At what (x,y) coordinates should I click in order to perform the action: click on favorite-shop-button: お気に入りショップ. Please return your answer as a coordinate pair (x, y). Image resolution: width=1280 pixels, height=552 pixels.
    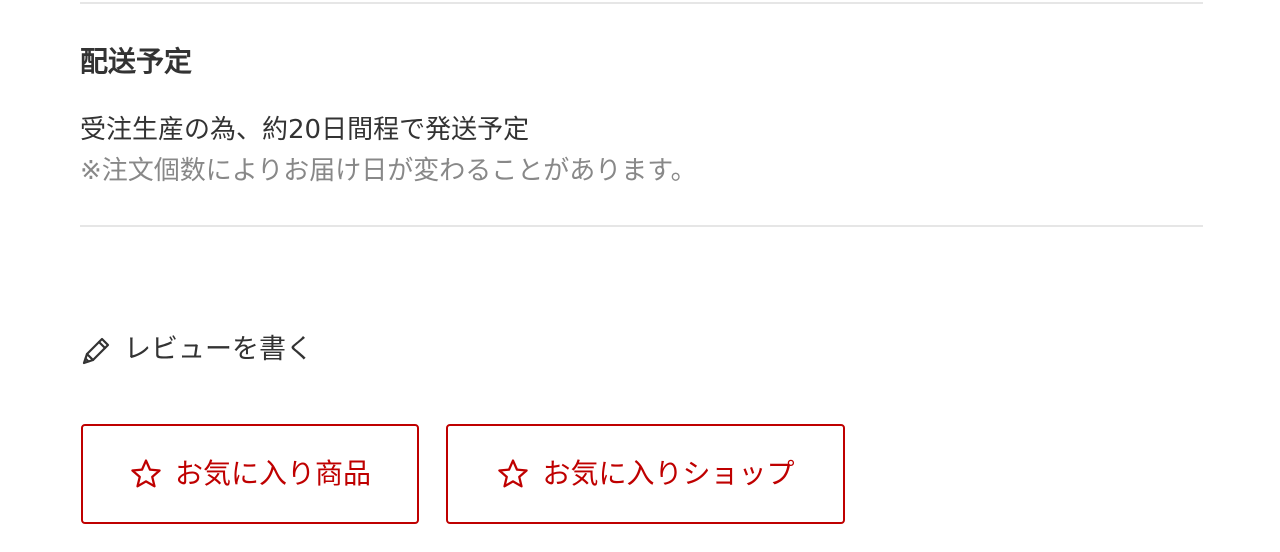
    Looking at the image, I should click on (645, 474).